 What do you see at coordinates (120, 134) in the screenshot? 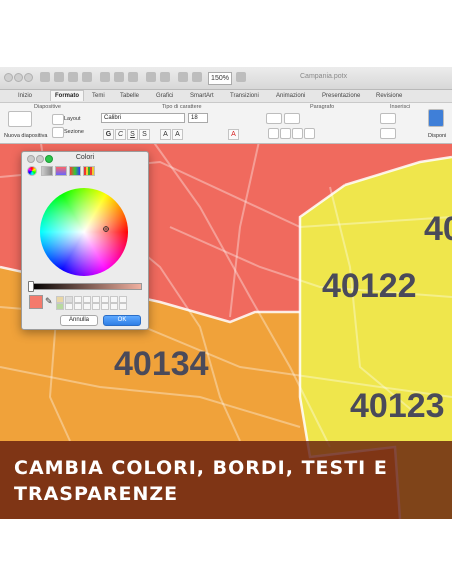
I see `italic-button: C` at bounding box center [120, 134].